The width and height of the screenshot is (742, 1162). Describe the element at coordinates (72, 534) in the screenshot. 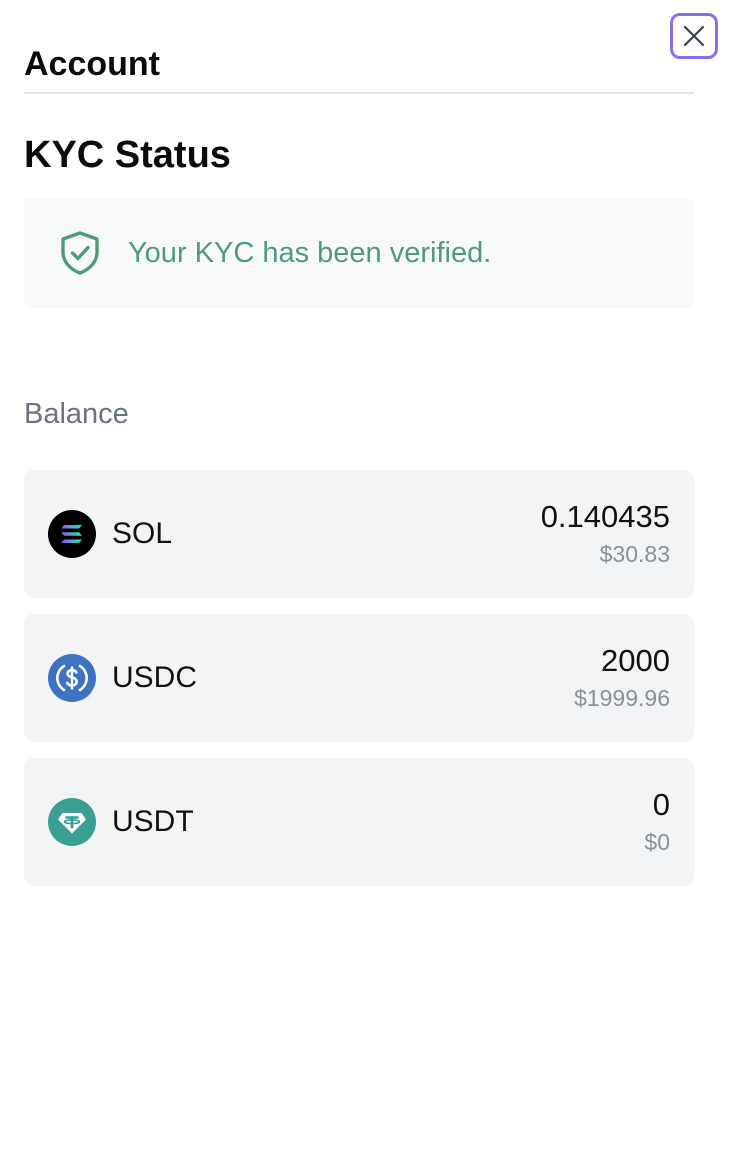

I see `solana-icon` at that location.